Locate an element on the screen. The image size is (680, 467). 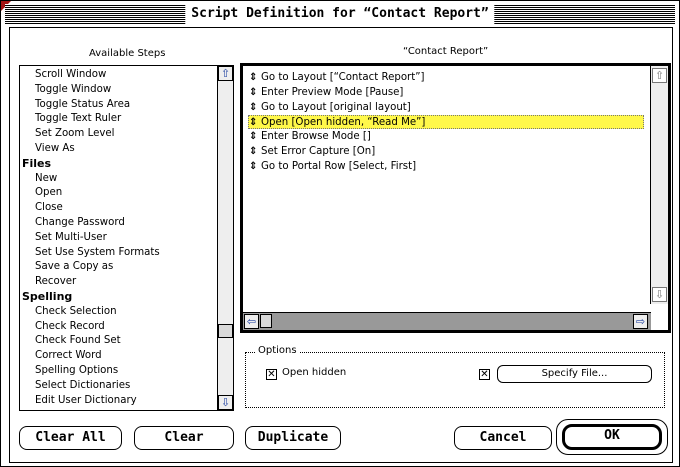
script-step-label: Go to Layout [“Contact Report”] is located at coordinates (343, 77).